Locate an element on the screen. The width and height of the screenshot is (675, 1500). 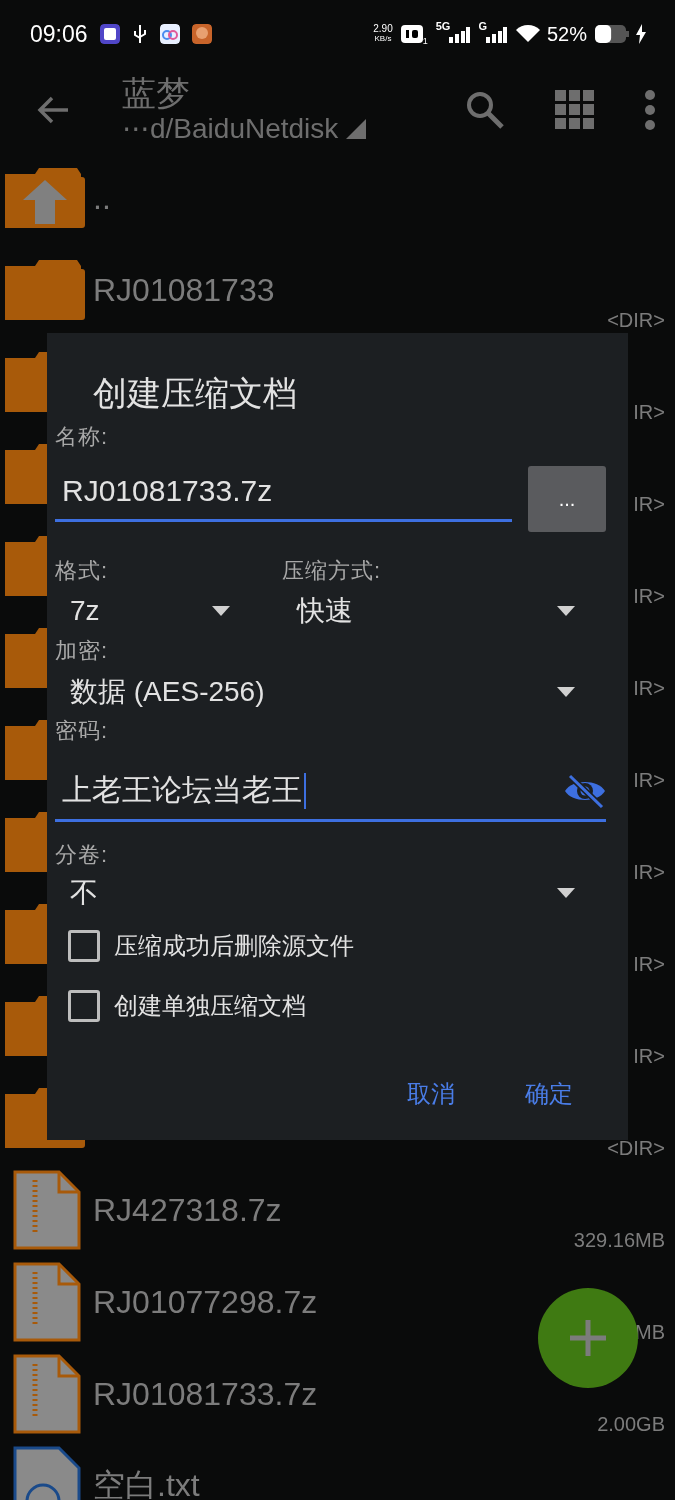
dropdown: 快速 is located at coordinates (441, 611).